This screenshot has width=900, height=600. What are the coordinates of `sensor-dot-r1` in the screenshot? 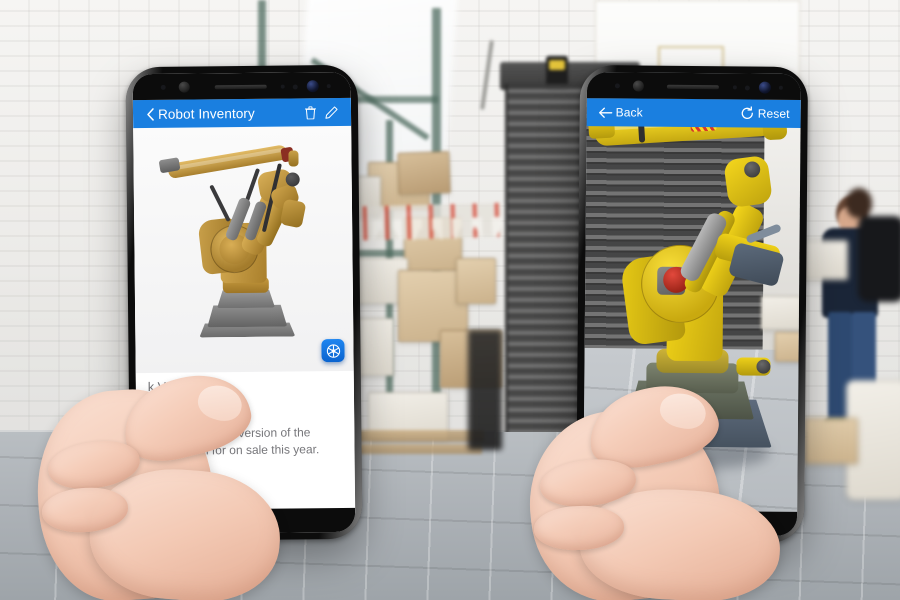 It's located at (734, 87).